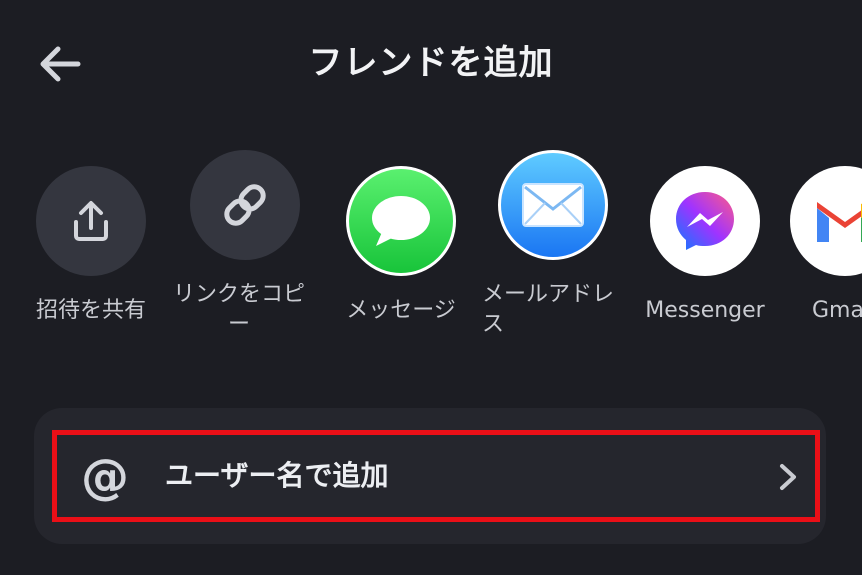 The height and width of the screenshot is (575, 862). What do you see at coordinates (837, 310) in the screenshot?
I see `gmail-label: Gmail` at bounding box center [837, 310].